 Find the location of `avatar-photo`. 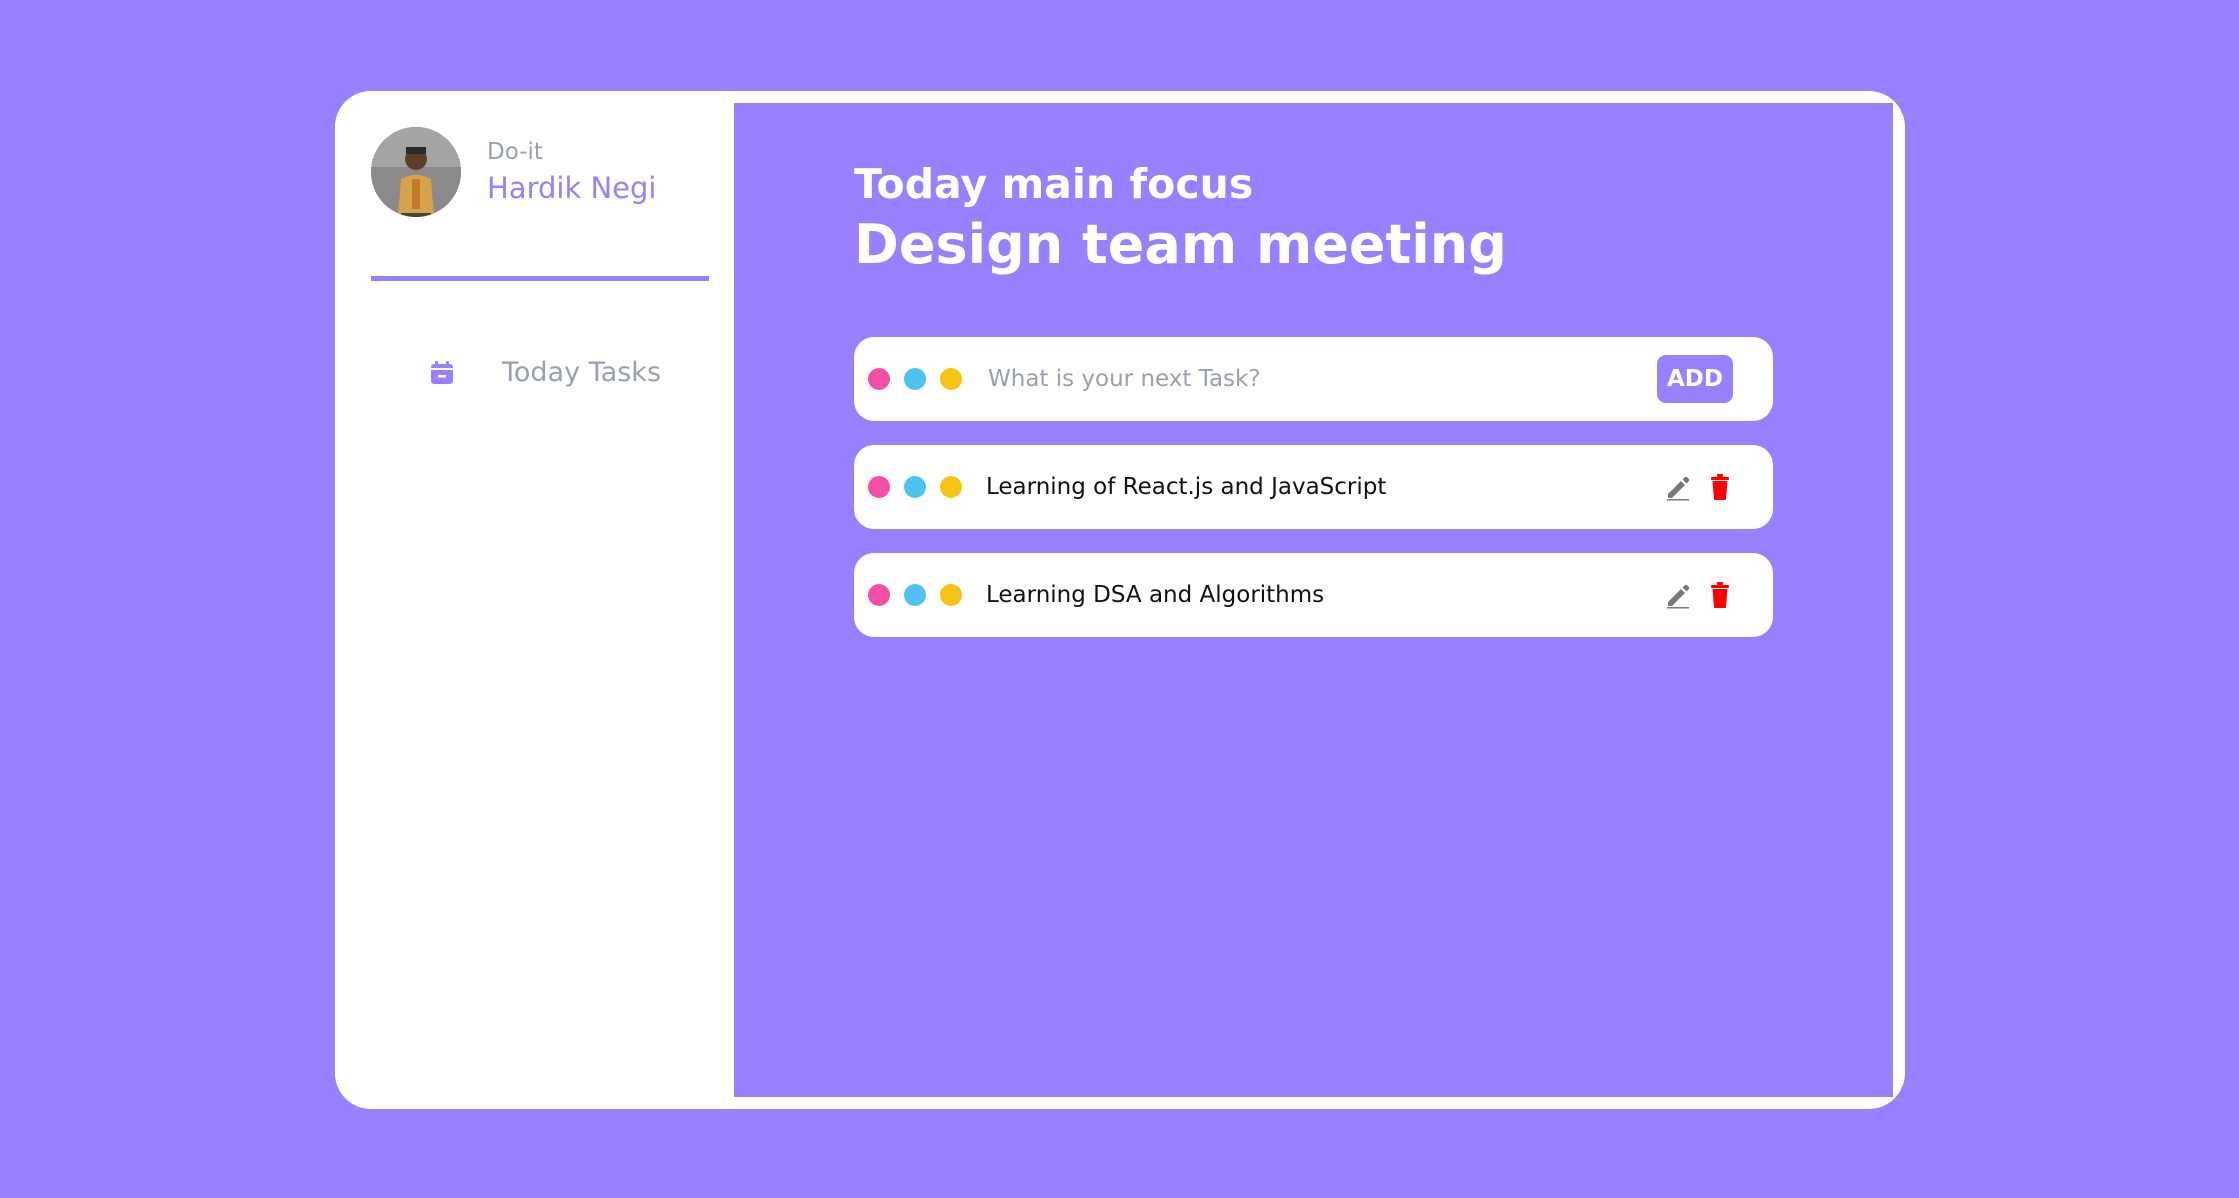

avatar-photo is located at coordinates (416, 172).